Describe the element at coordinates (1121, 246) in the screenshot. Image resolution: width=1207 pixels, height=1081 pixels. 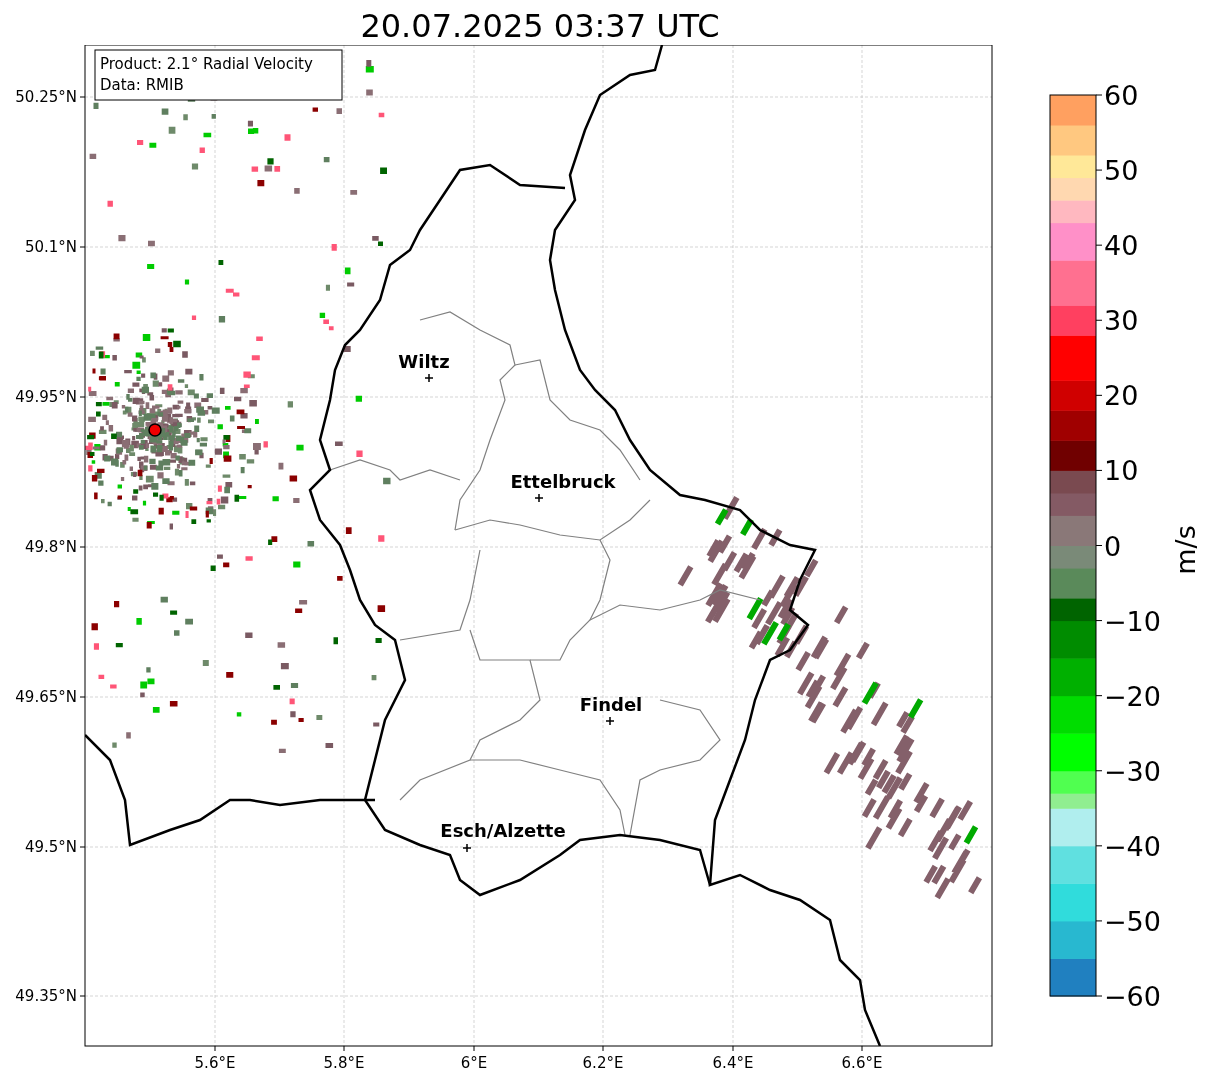
I see `colorbar-tick-label: 40` at that location.